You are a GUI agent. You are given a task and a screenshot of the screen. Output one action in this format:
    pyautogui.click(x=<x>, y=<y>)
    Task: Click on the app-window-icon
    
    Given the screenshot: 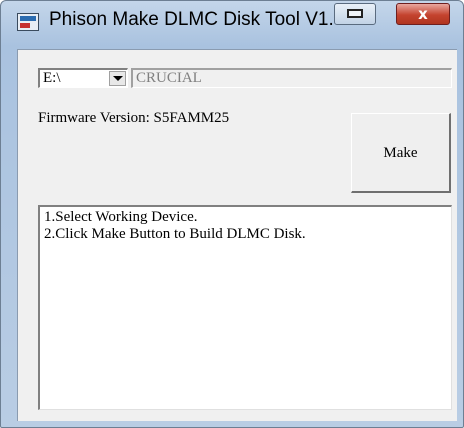 What is the action you would take?
    pyautogui.click(x=28, y=22)
    